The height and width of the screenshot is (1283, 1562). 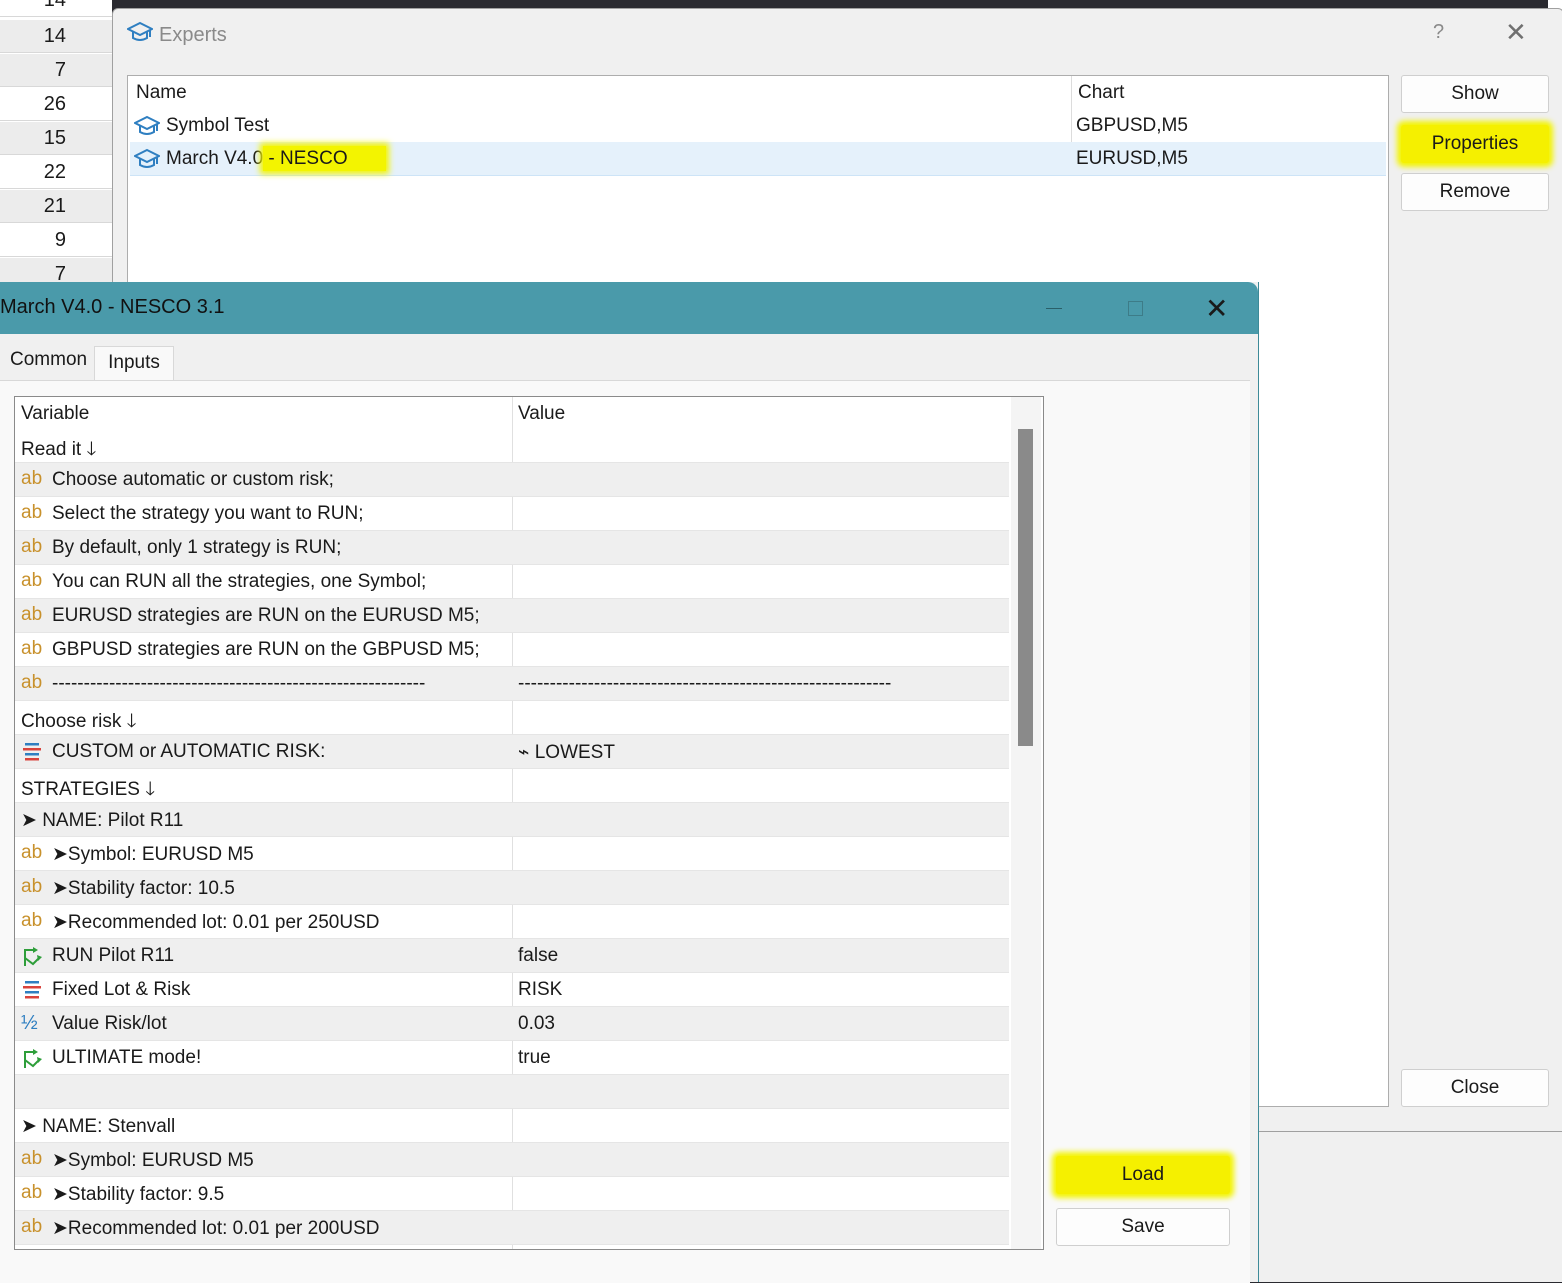 I want to click on input-variable: ➤Recommended lot: 0.01 per 250USD, so click(x=216, y=922).